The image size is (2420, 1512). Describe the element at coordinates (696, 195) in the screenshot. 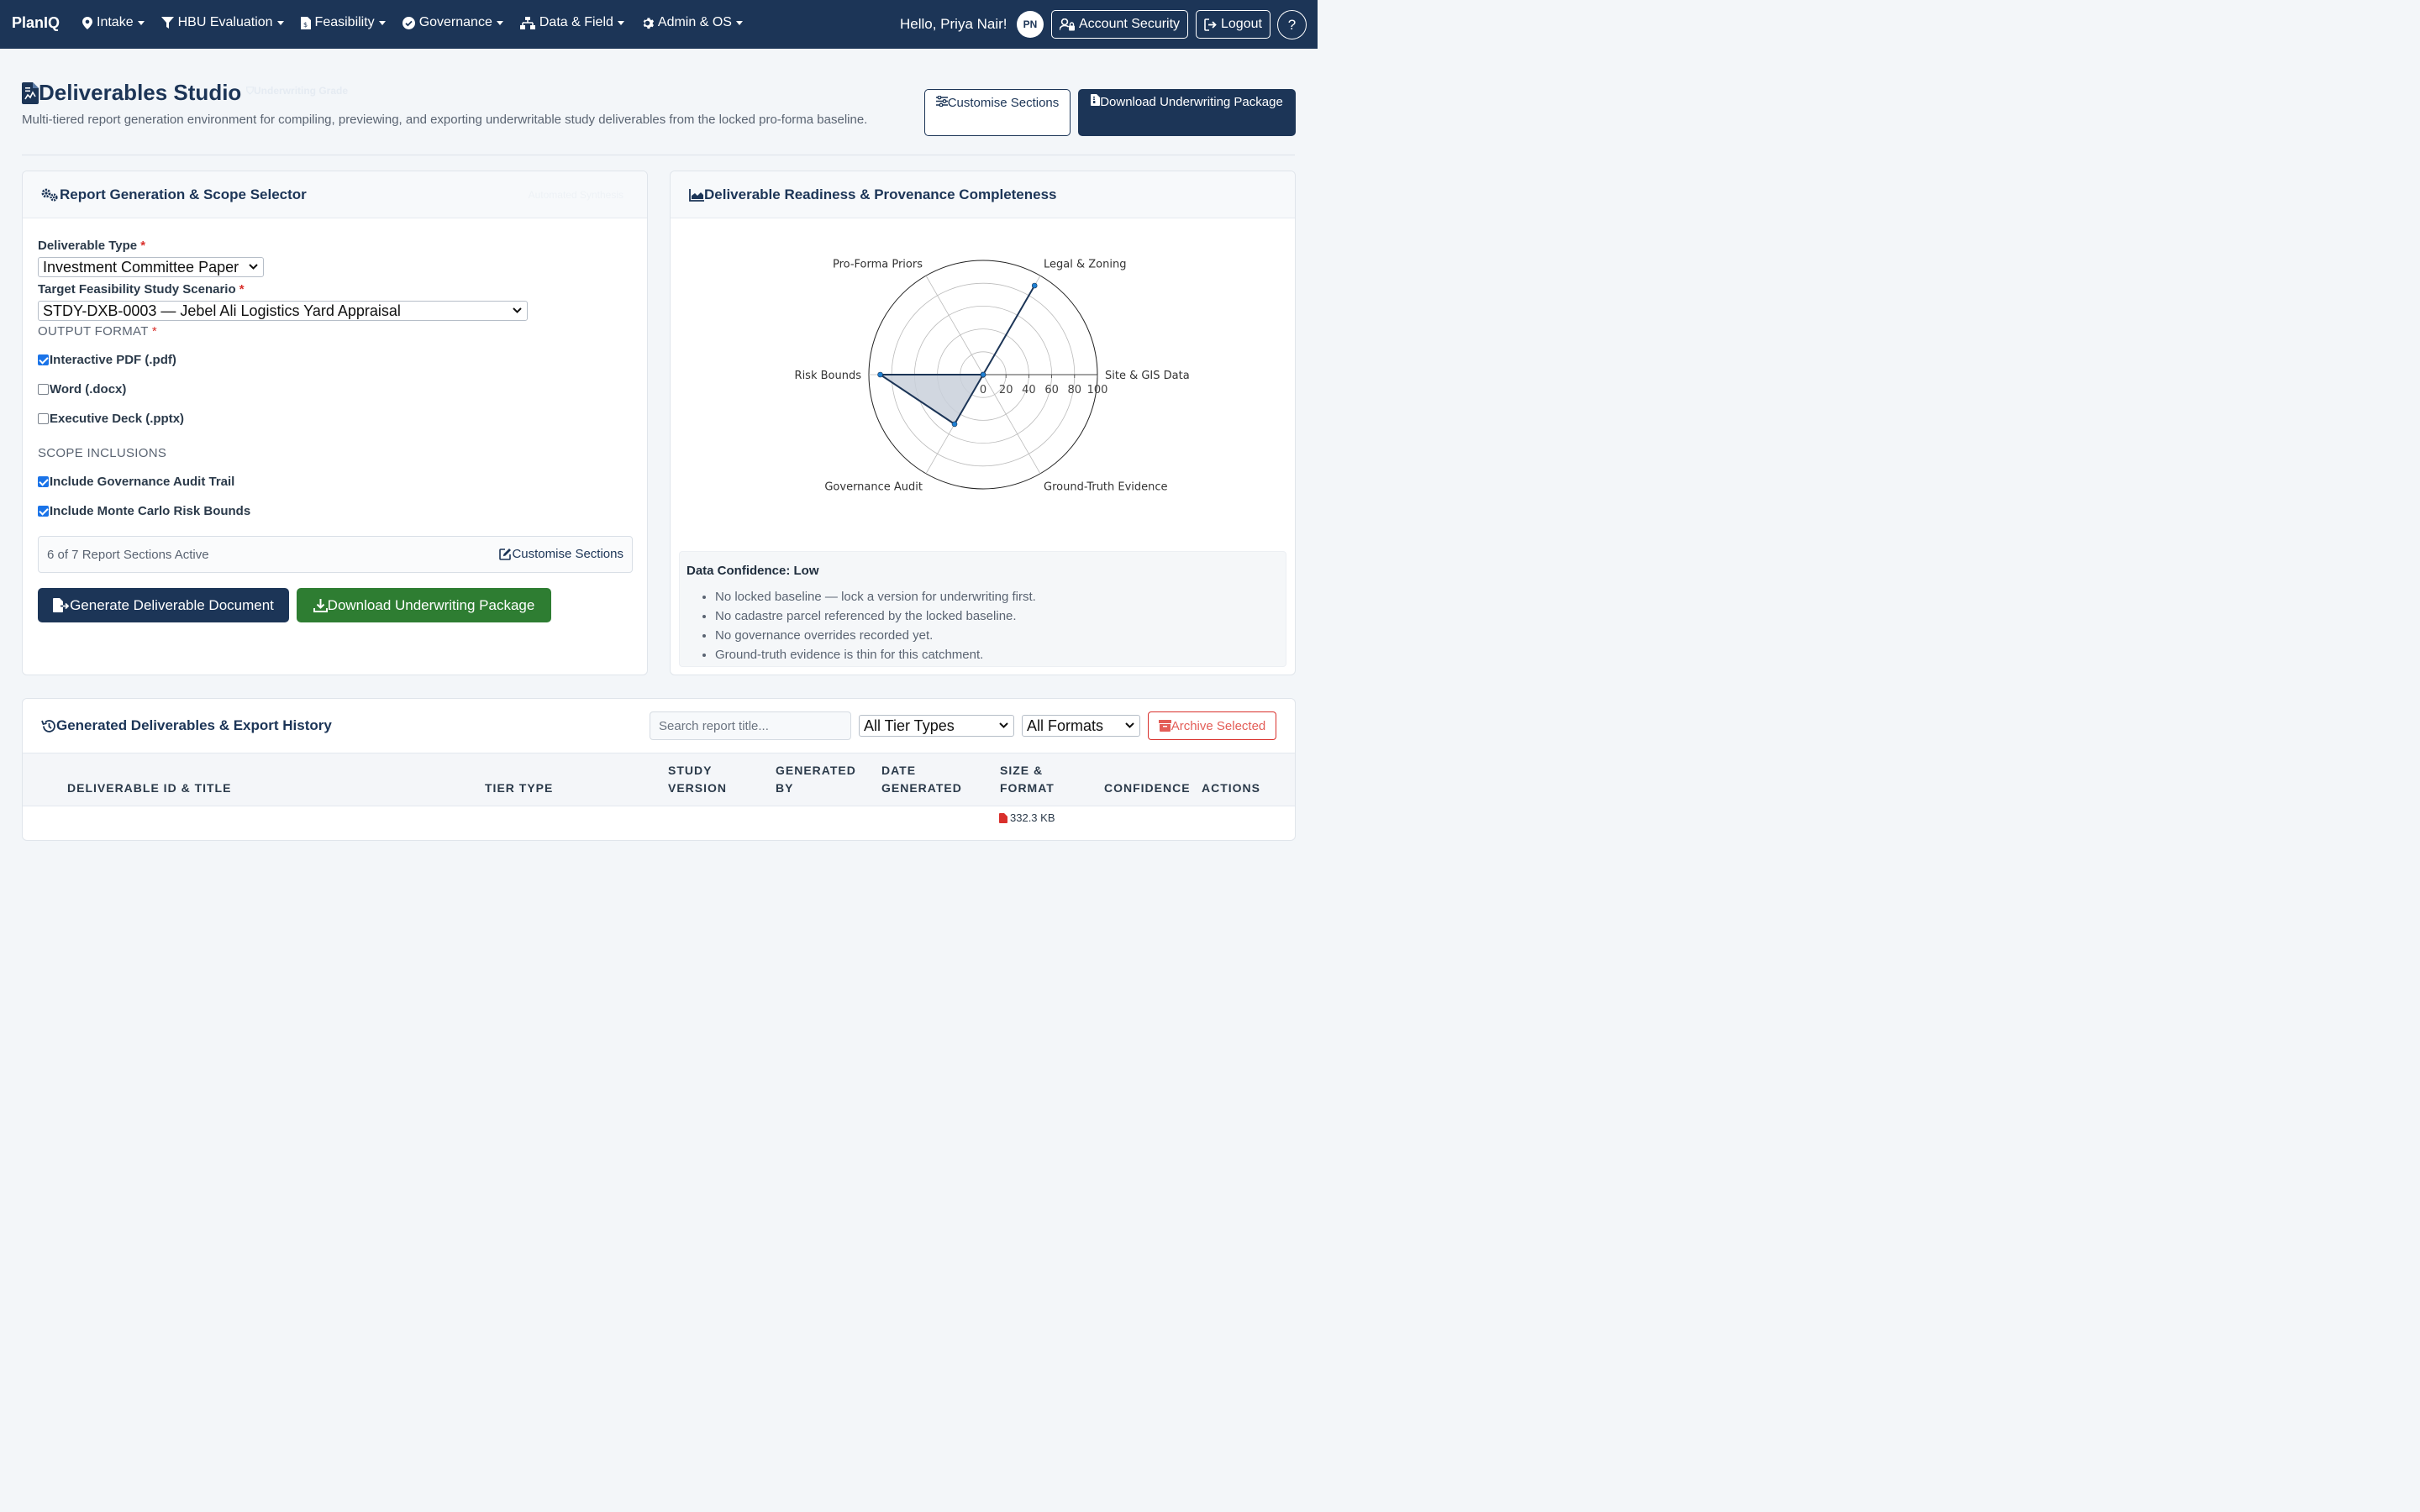

I see `area-chart-icon` at that location.